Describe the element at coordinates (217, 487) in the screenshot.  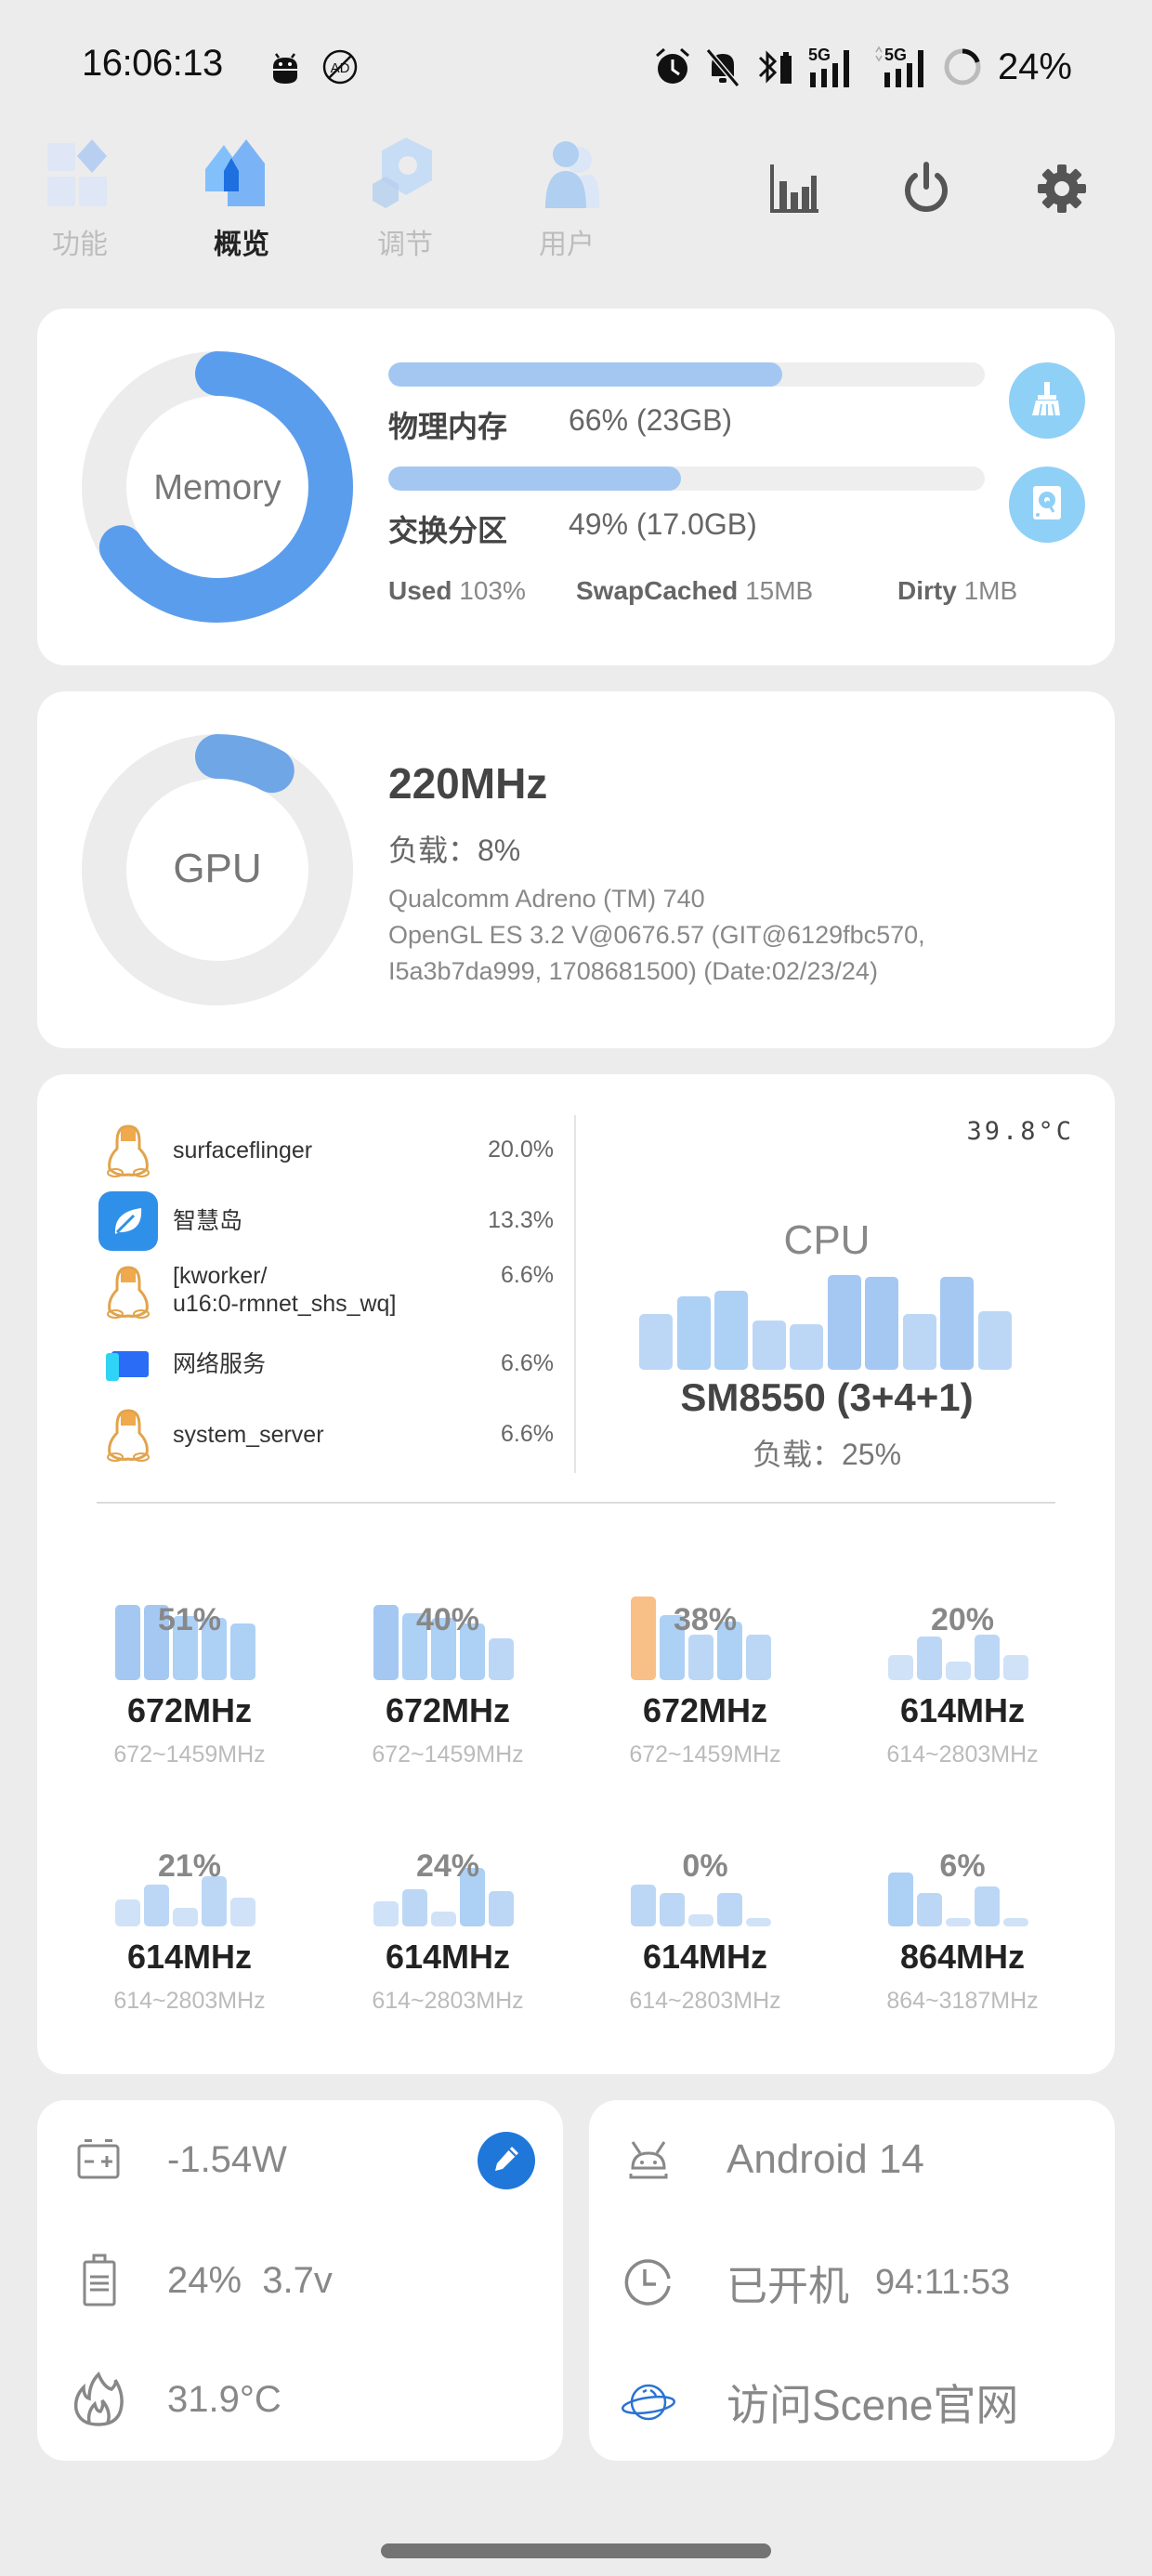
I see `memory-donut-label: Memory` at that location.